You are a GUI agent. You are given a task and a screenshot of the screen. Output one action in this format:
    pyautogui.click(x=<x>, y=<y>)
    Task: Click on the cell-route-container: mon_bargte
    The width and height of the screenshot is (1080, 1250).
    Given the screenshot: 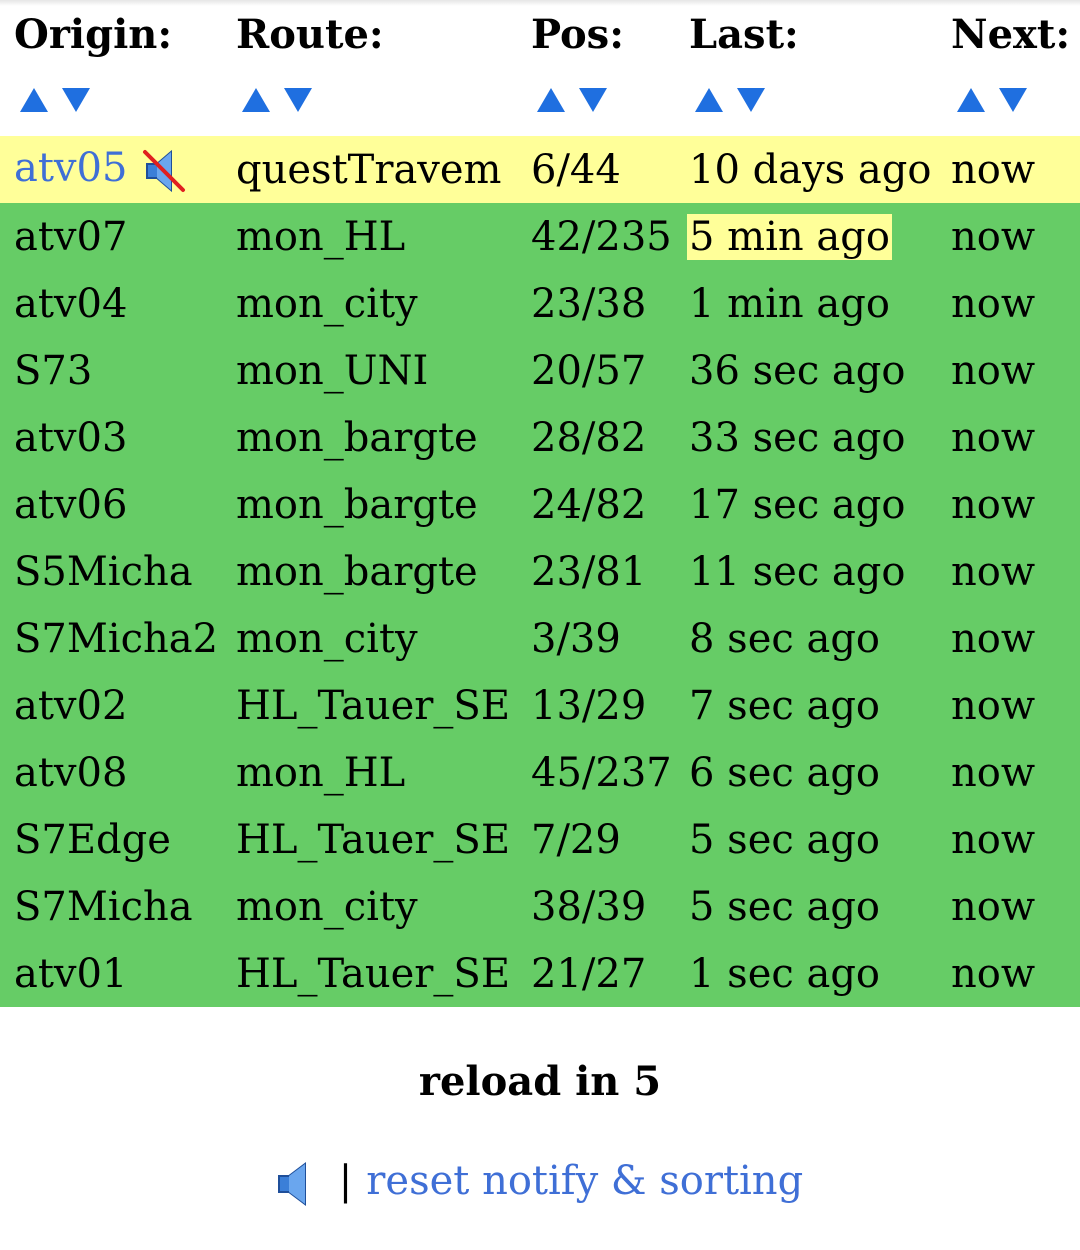 What is the action you would take?
    pyautogui.click(x=369, y=437)
    